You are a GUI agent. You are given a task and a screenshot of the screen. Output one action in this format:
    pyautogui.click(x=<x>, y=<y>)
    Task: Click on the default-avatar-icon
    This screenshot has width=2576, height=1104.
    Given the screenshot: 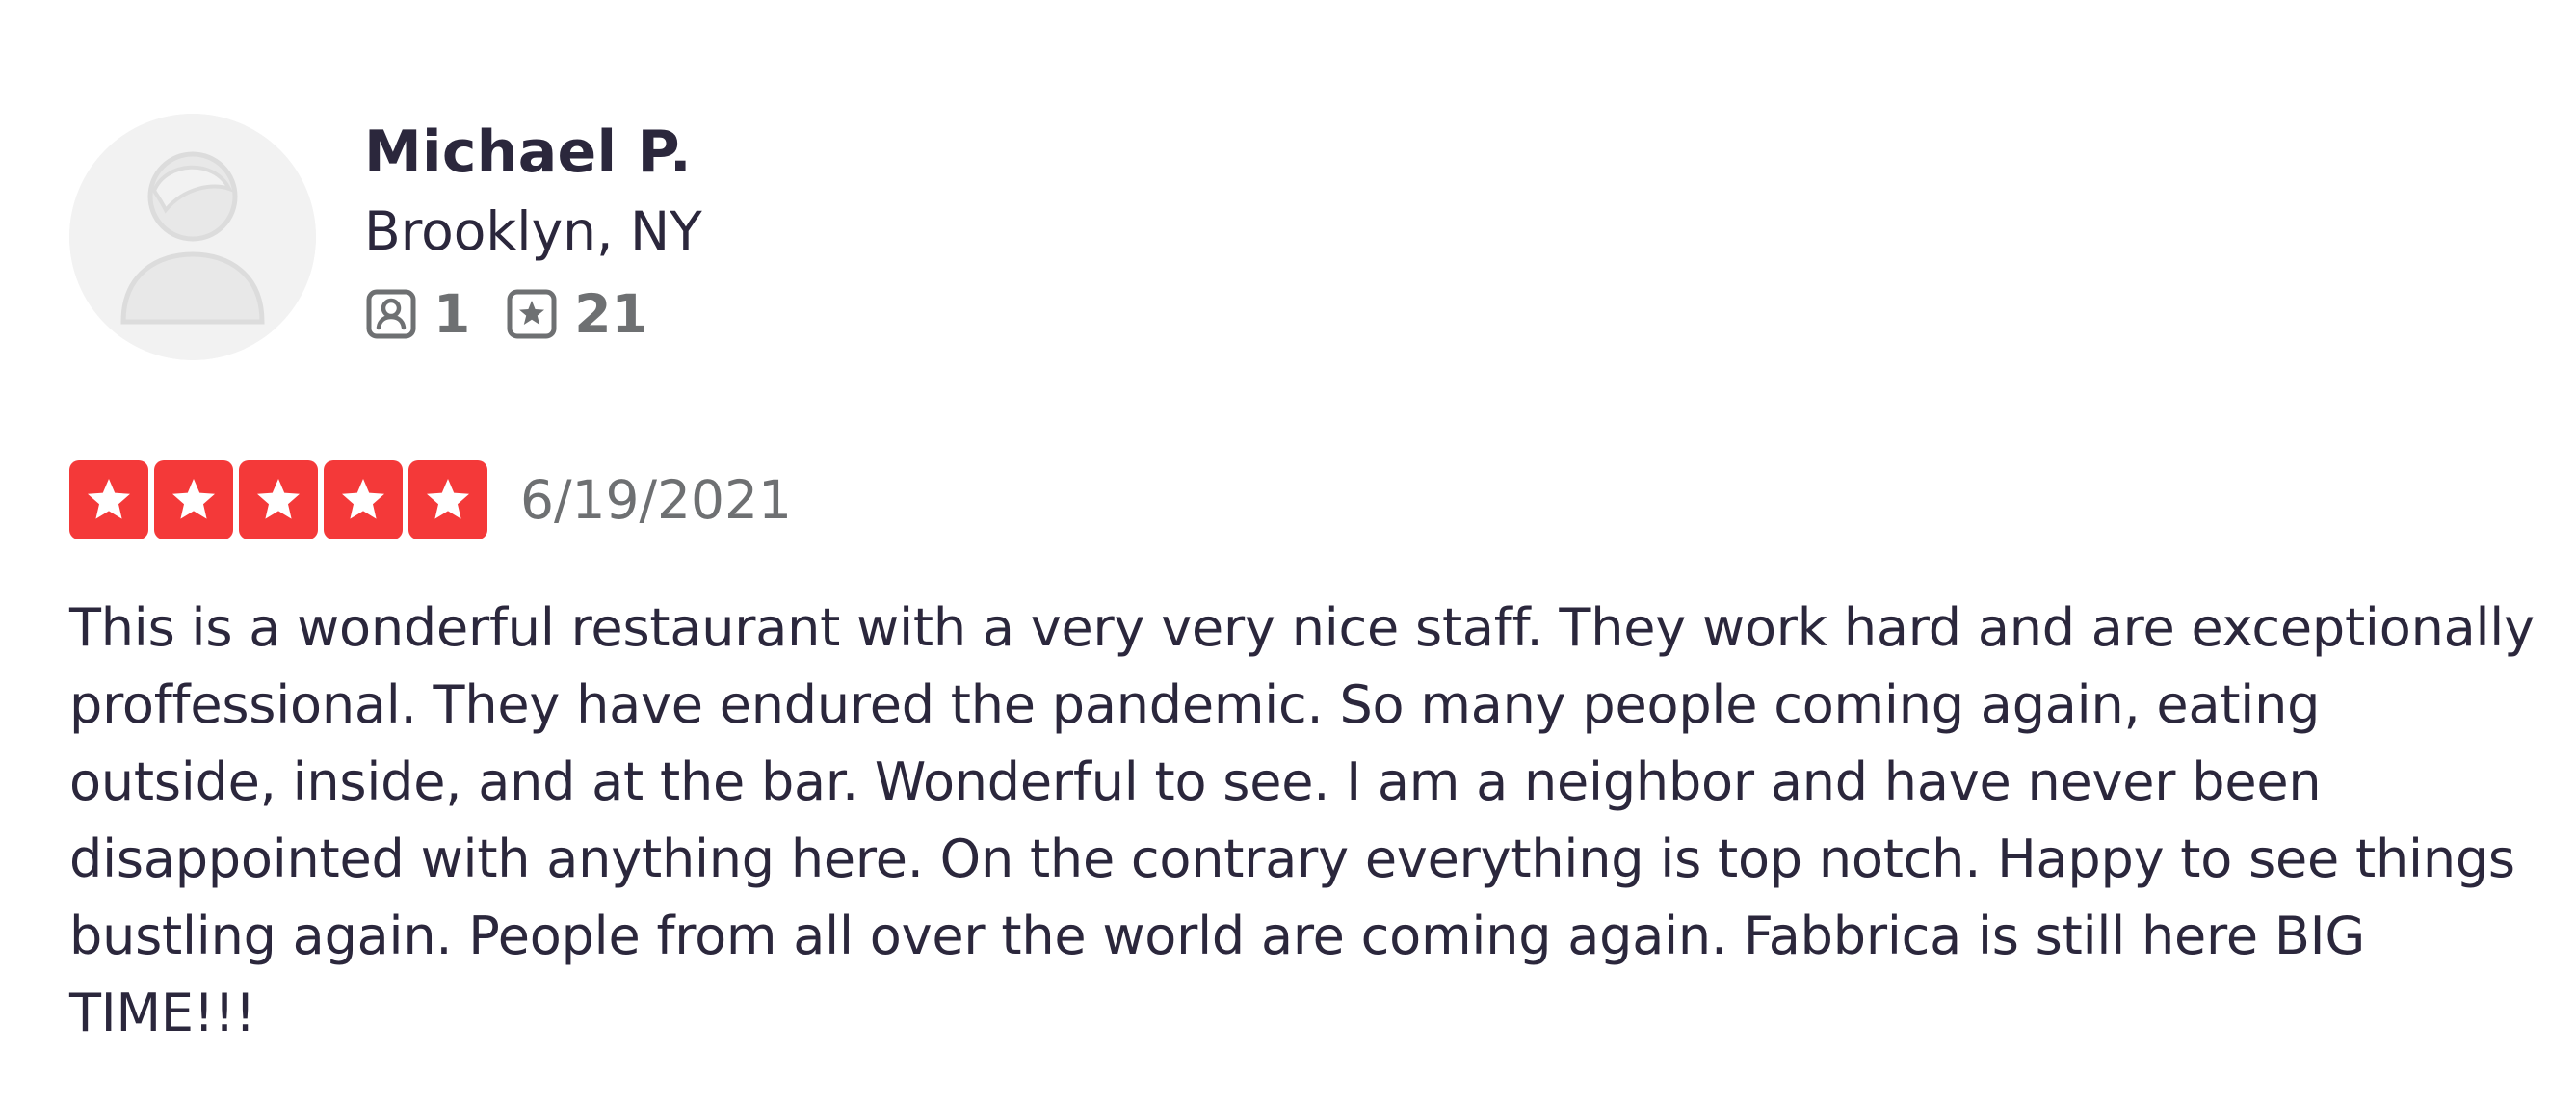 What is the action you would take?
    pyautogui.click(x=193, y=237)
    